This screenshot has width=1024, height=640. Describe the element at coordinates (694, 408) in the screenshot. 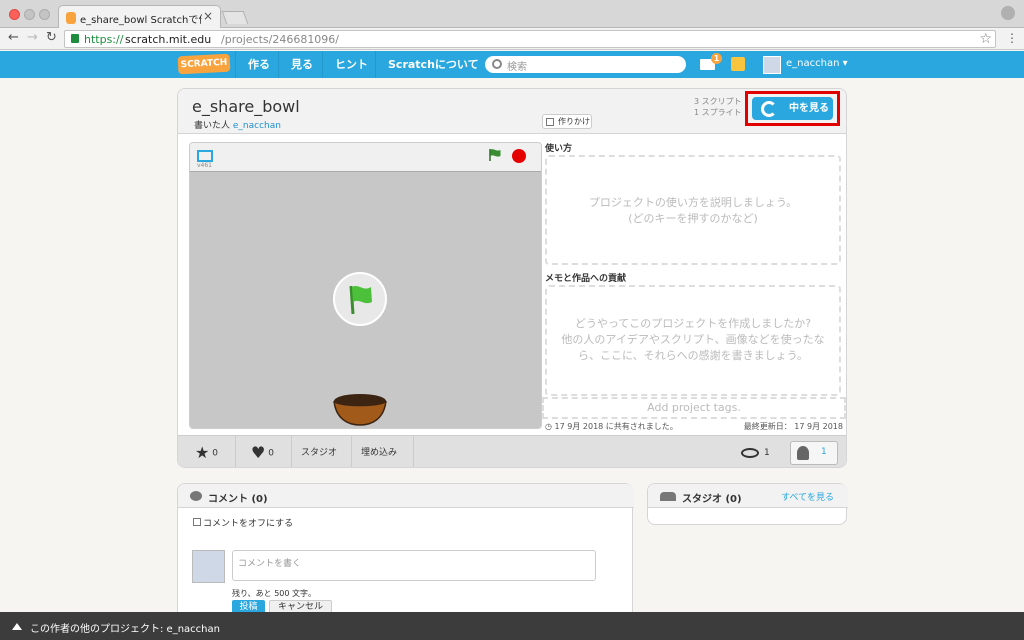

I see `tags-input: Add project tags.` at that location.